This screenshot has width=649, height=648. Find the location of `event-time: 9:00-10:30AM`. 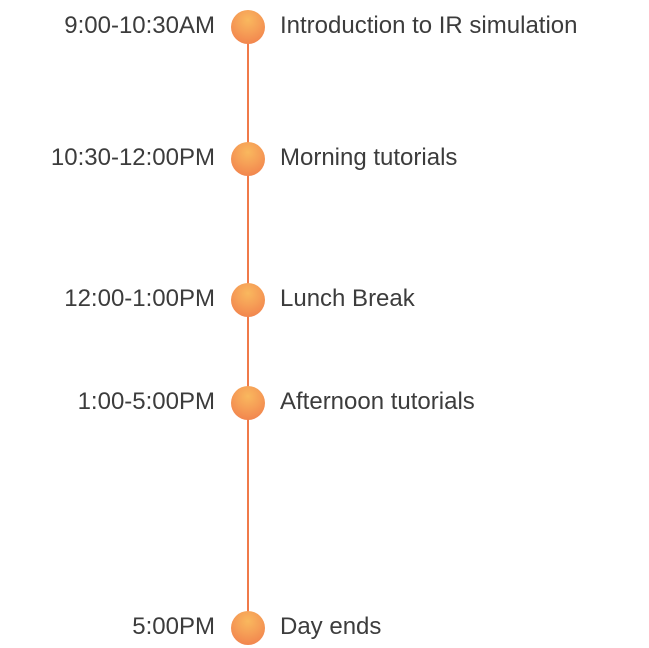

event-time: 9:00-10:30AM is located at coordinates (139, 25).